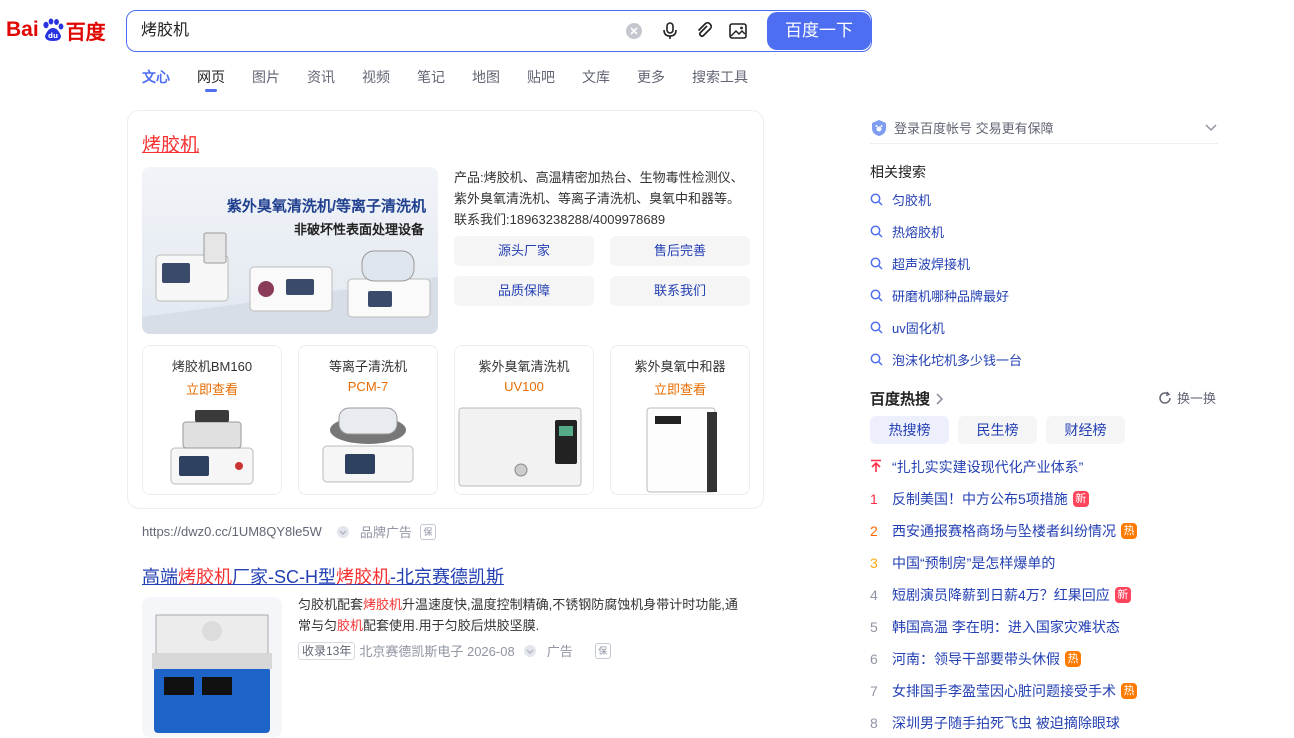  I want to click on hot-search-item: 7 女排国手李盈莹因心脏问题接受手术热, so click(1003, 691).